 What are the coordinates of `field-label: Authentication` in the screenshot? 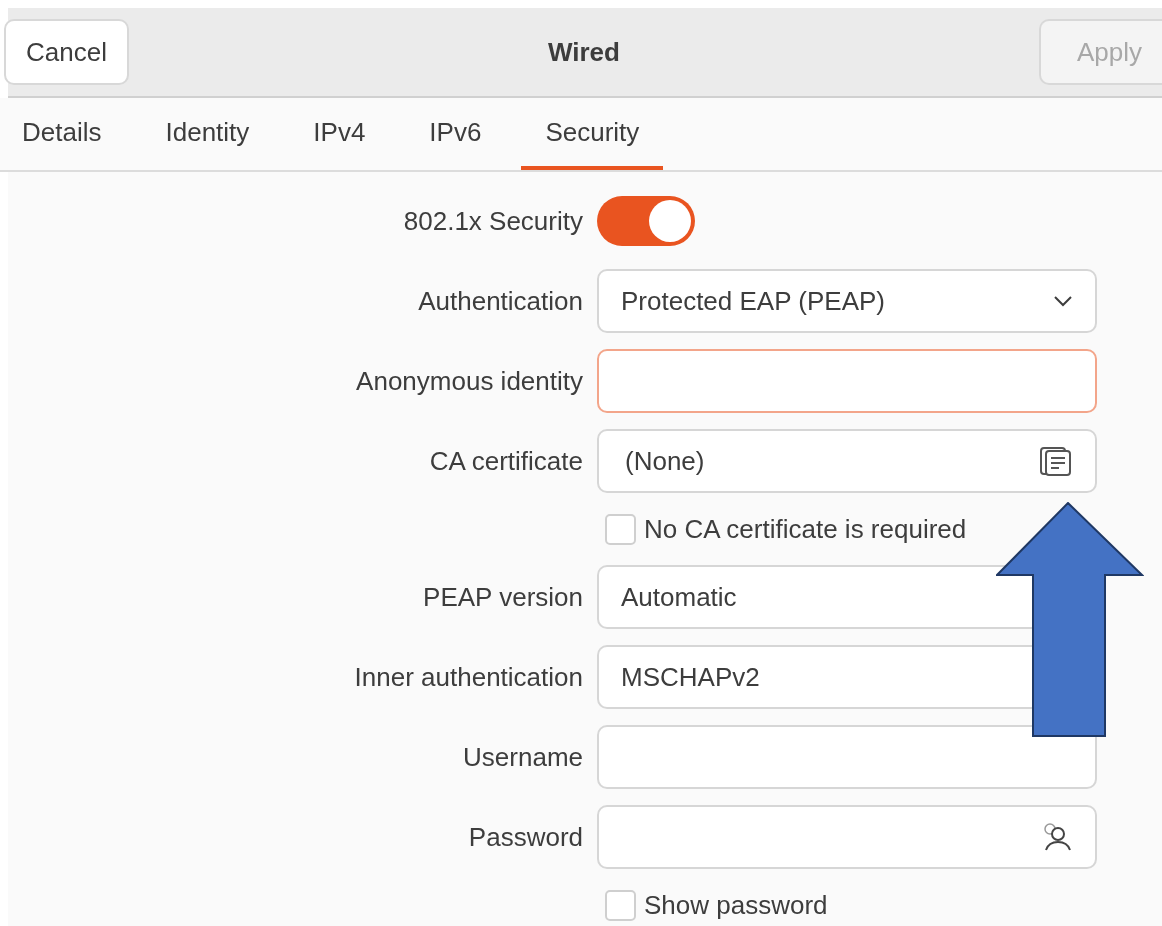 It's located at (500, 301).